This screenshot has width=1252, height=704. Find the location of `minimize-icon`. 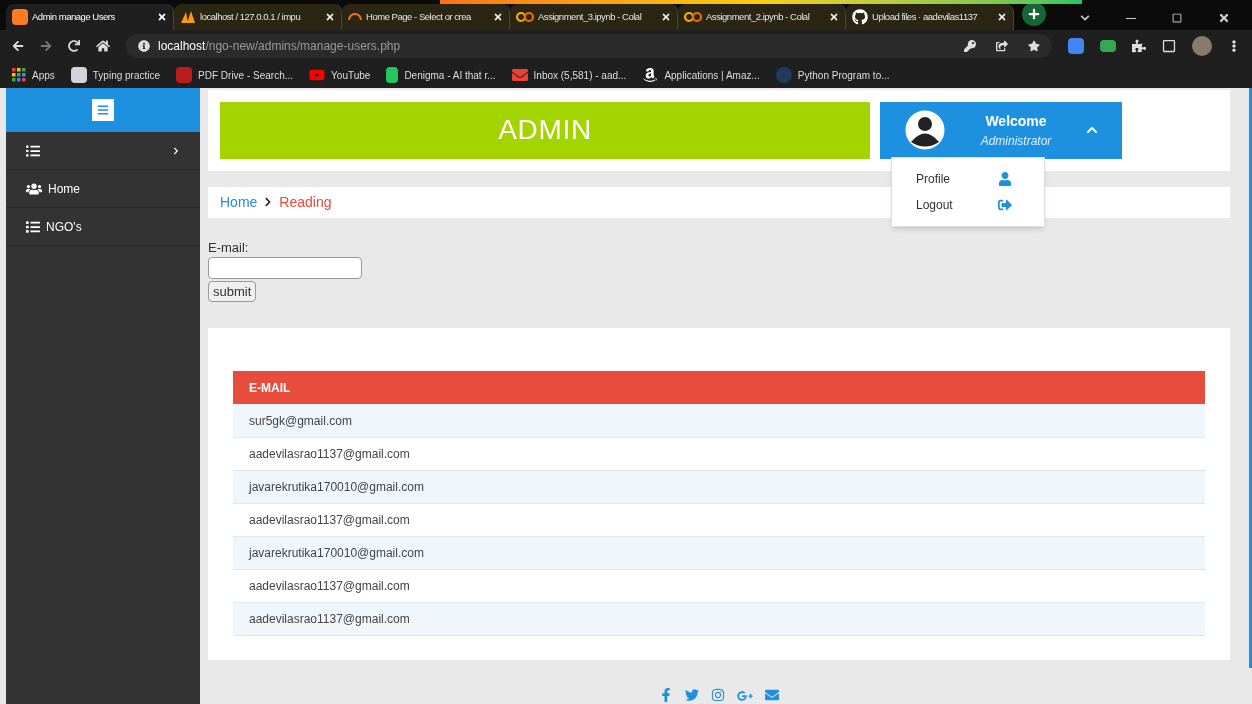

minimize-icon is located at coordinates (1131, 18).